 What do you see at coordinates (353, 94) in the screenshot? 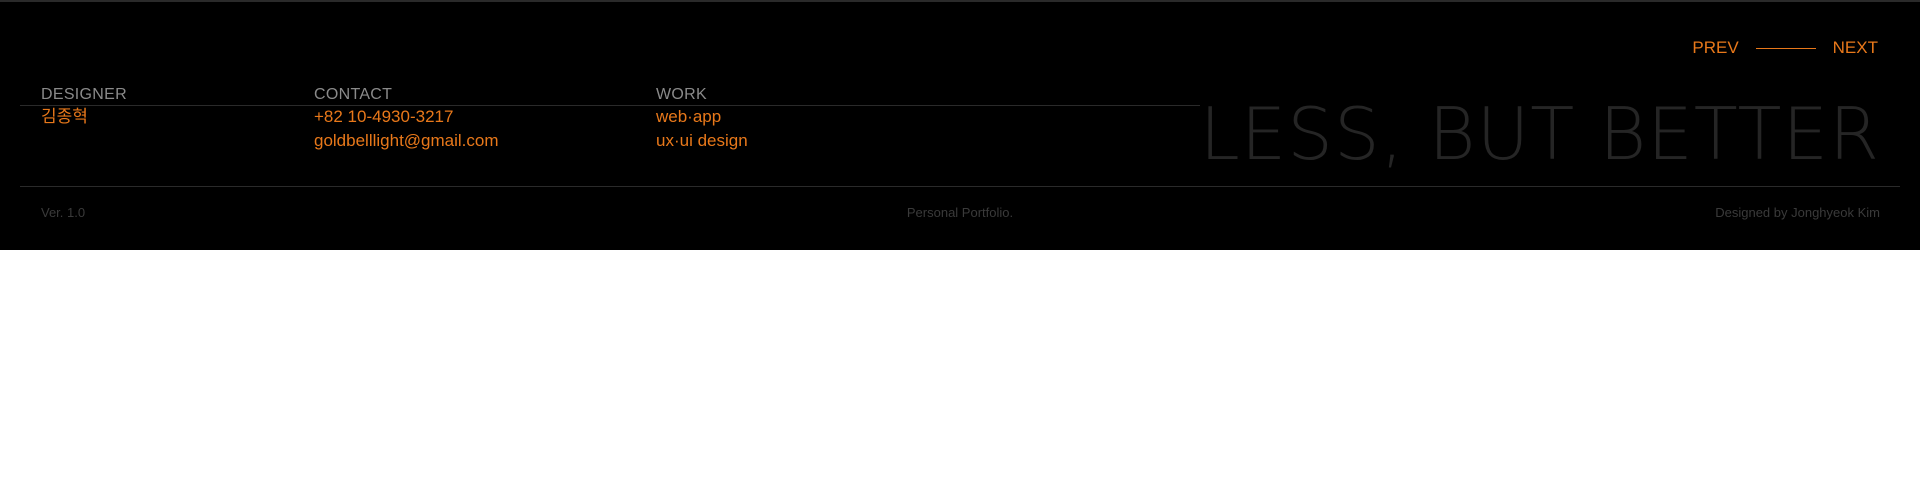
I see `contact-heading: CONTACT` at bounding box center [353, 94].